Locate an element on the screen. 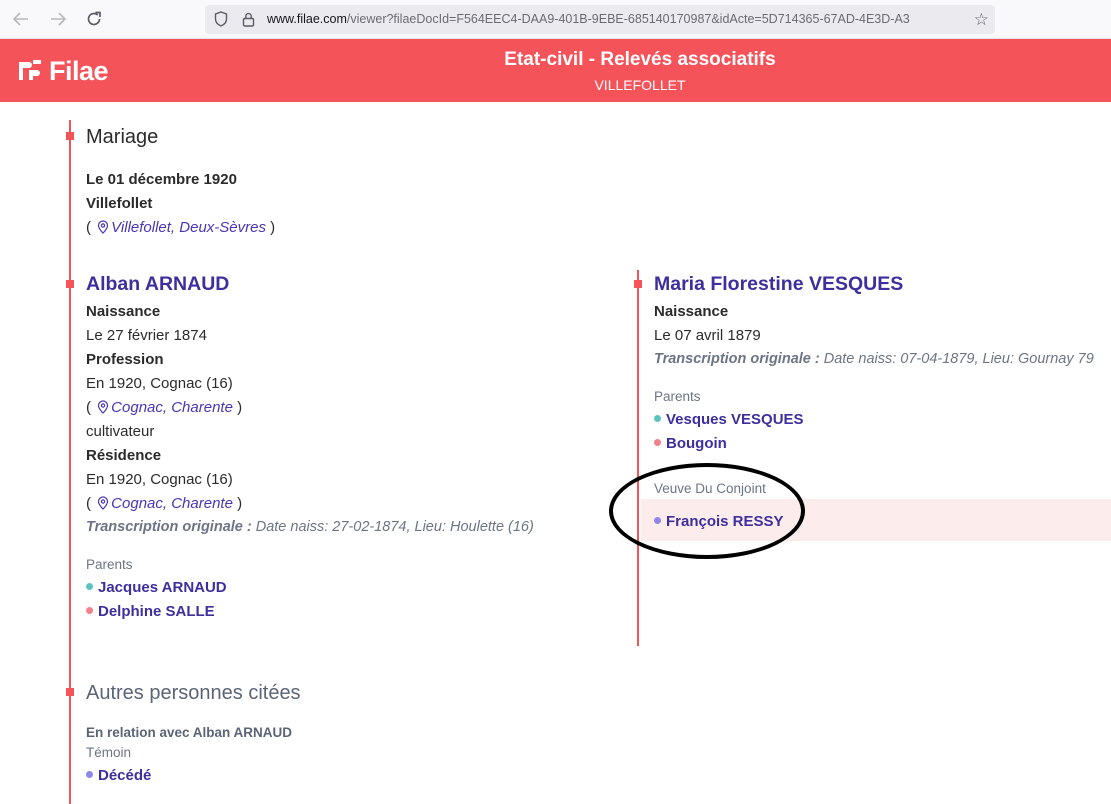 The image size is (1111, 804). groom-residence-place: ( Cognac, Charente ) is located at coordinates (164, 503).